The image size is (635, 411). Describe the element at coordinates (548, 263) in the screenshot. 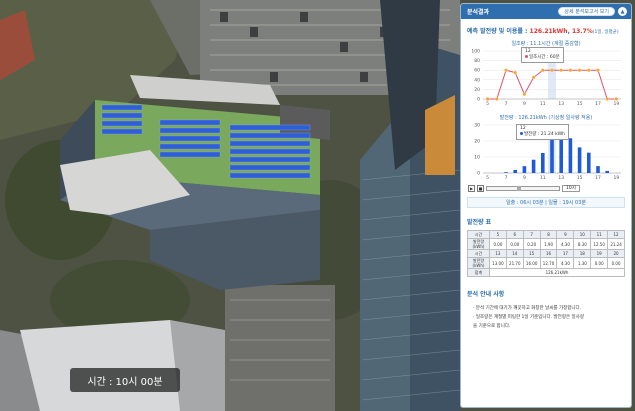

I see `table-cell: 12.70` at that location.